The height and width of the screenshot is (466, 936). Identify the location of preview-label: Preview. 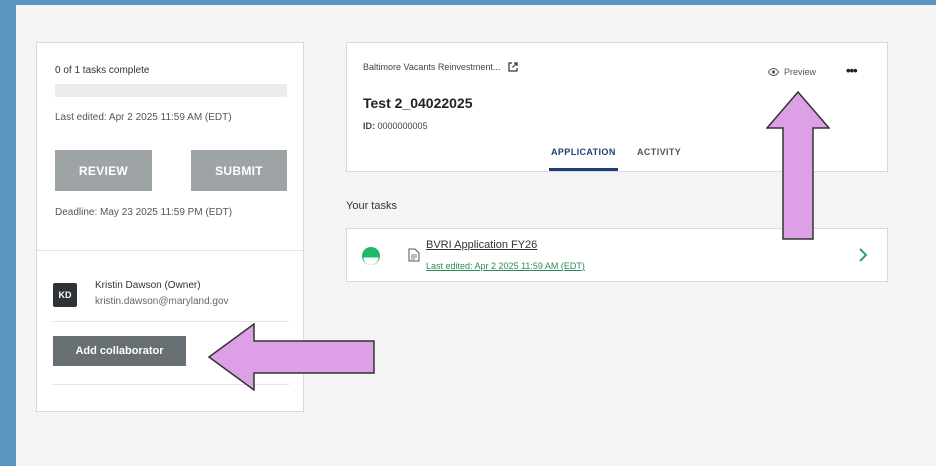
(800, 72).